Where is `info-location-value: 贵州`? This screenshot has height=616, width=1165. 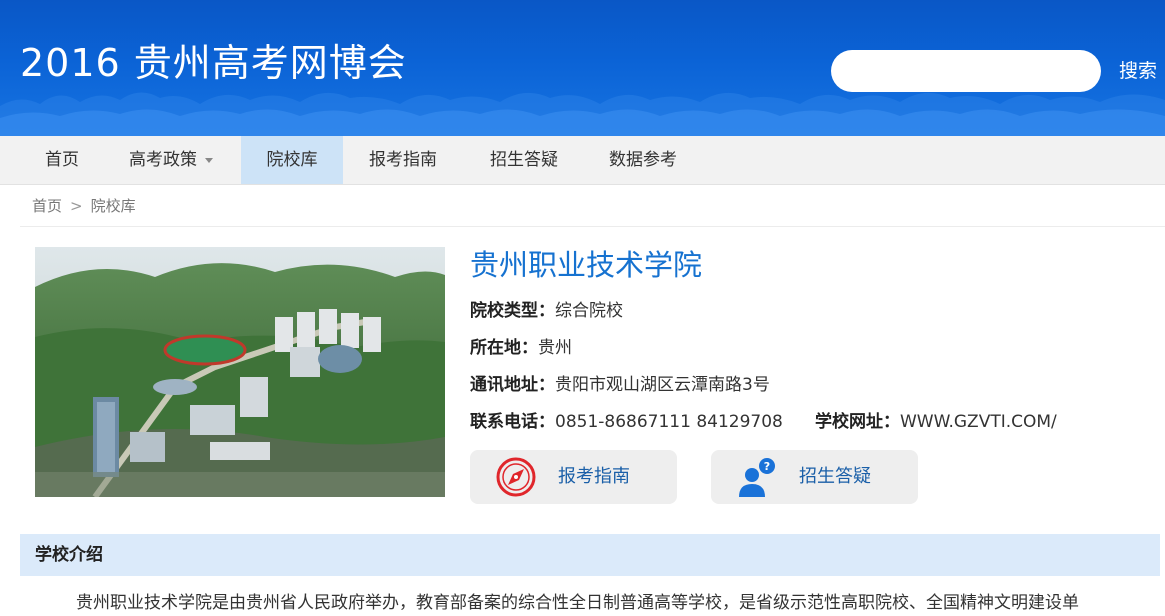 info-location-value: 贵州 is located at coordinates (555, 348).